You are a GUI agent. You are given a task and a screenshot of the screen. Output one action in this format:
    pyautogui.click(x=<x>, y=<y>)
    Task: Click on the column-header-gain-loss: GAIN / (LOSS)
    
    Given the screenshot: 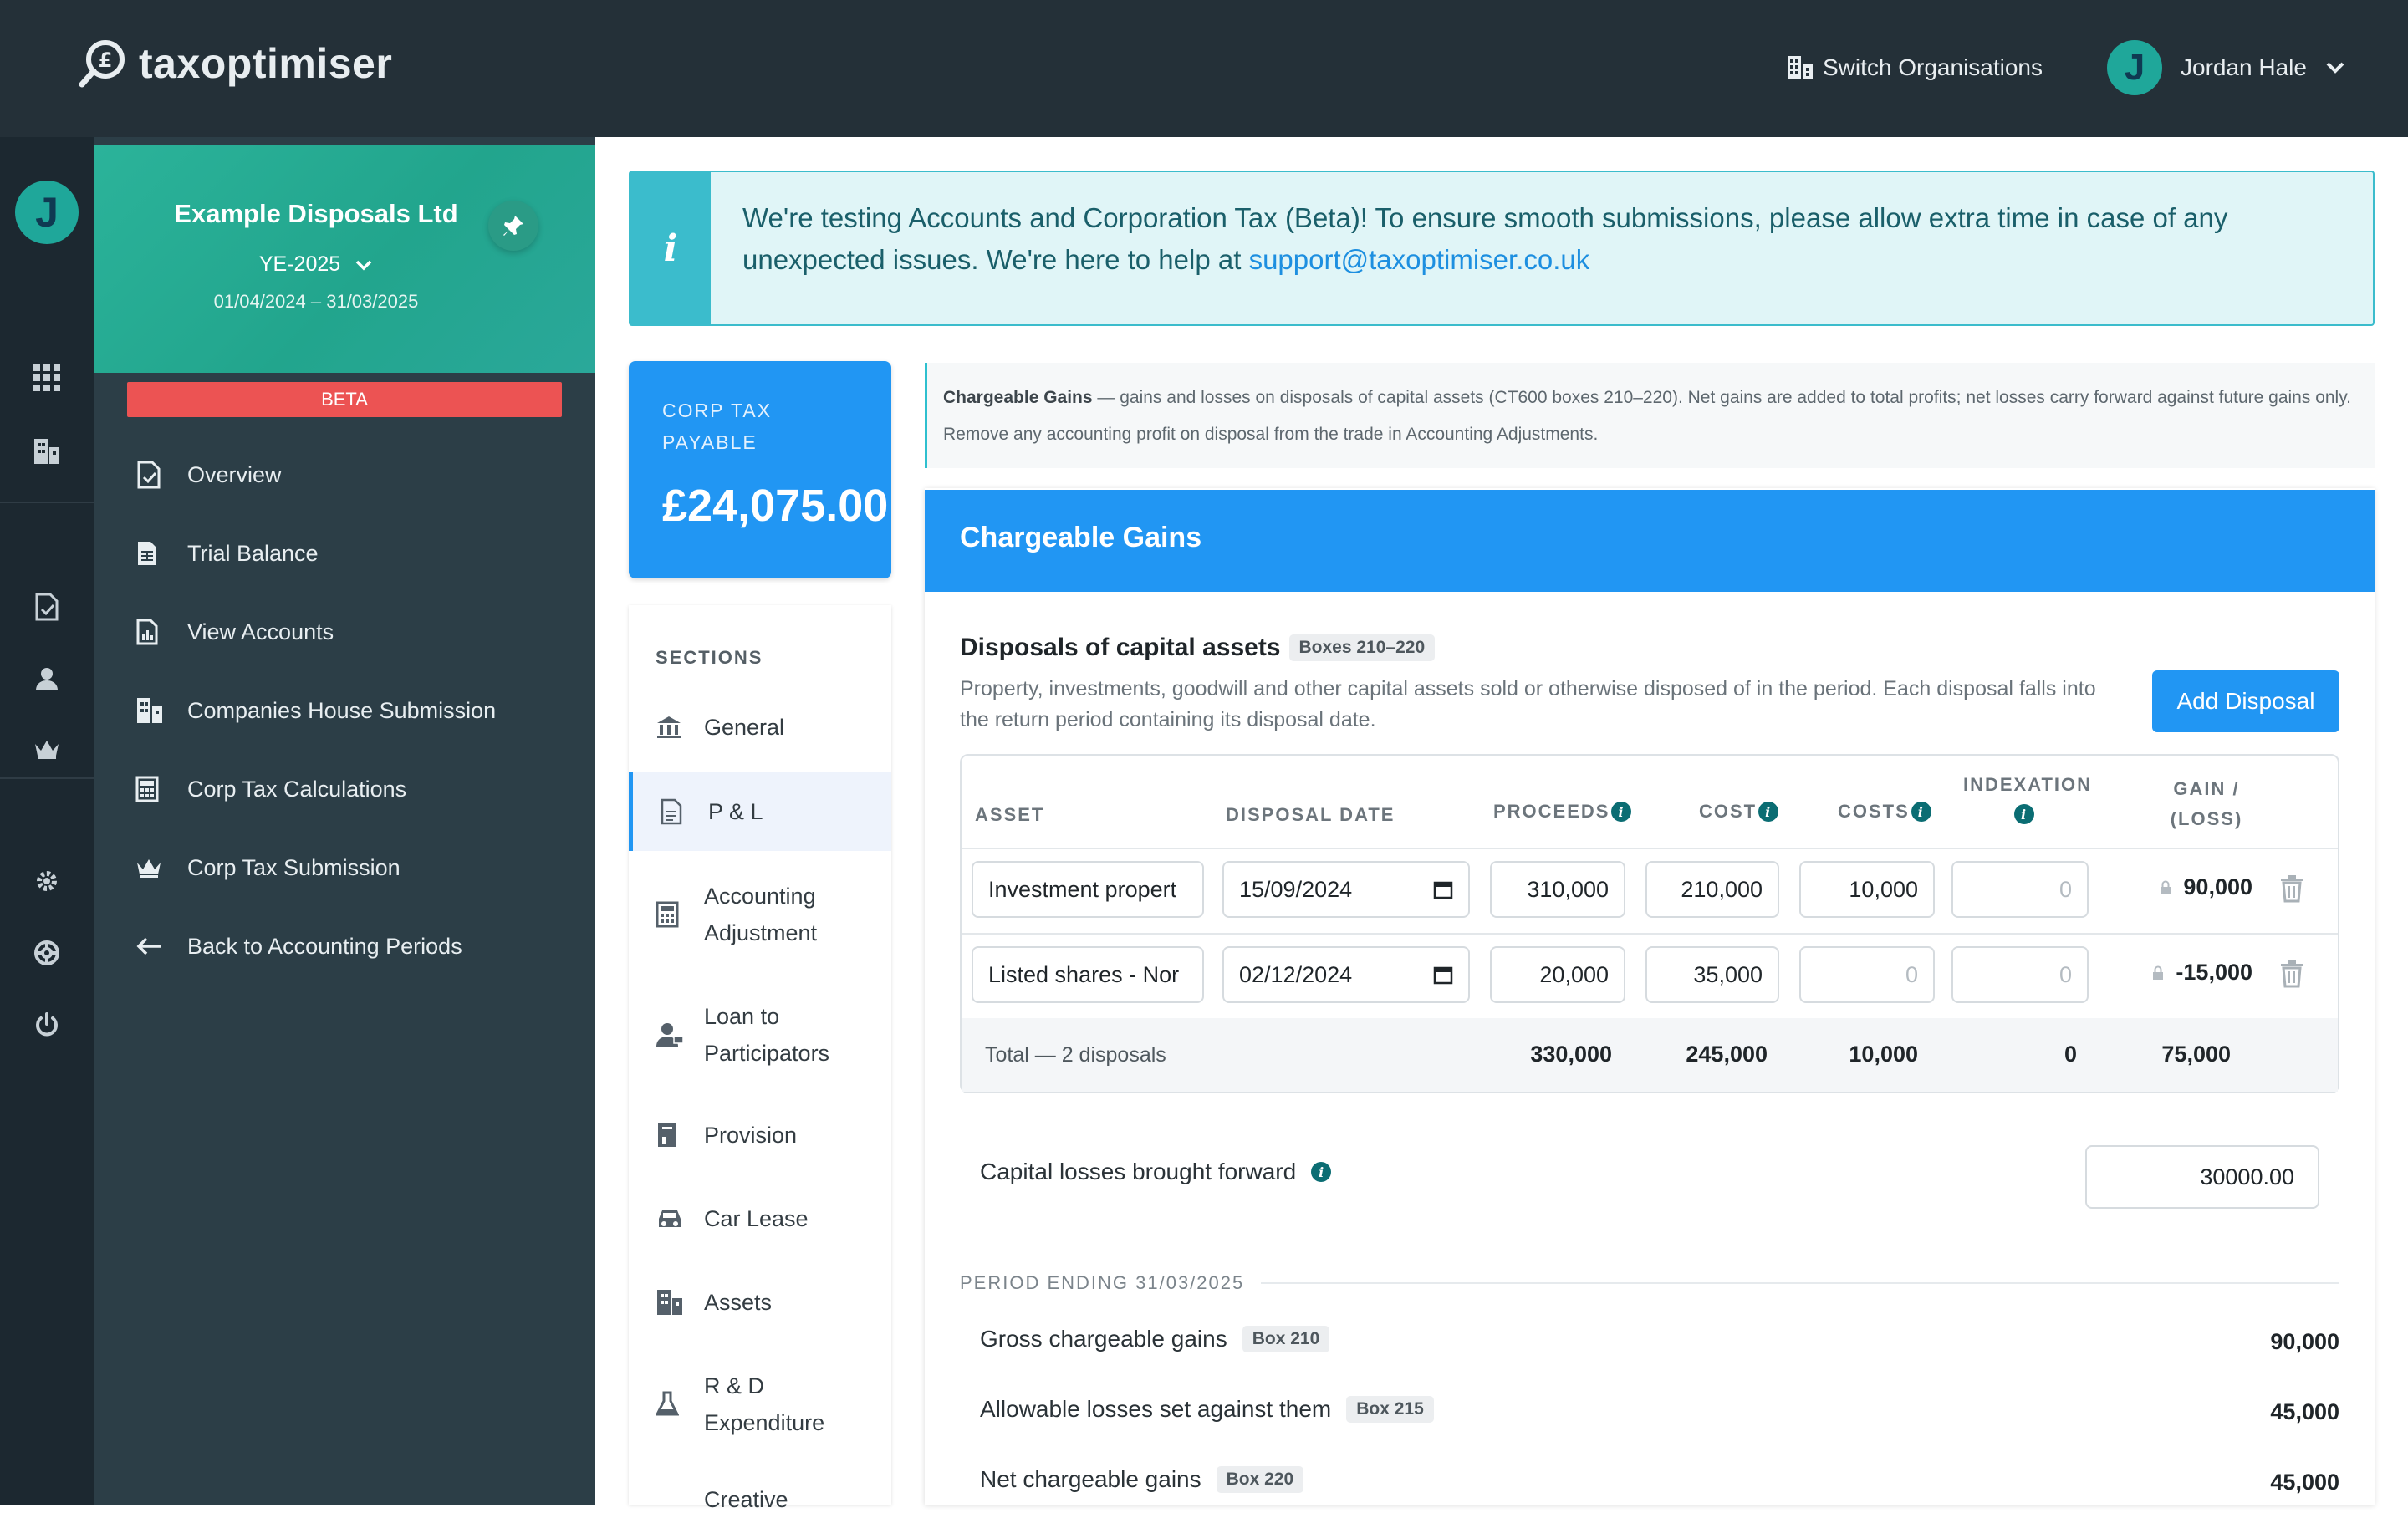 What is the action you would take?
    pyautogui.click(x=2207, y=804)
    